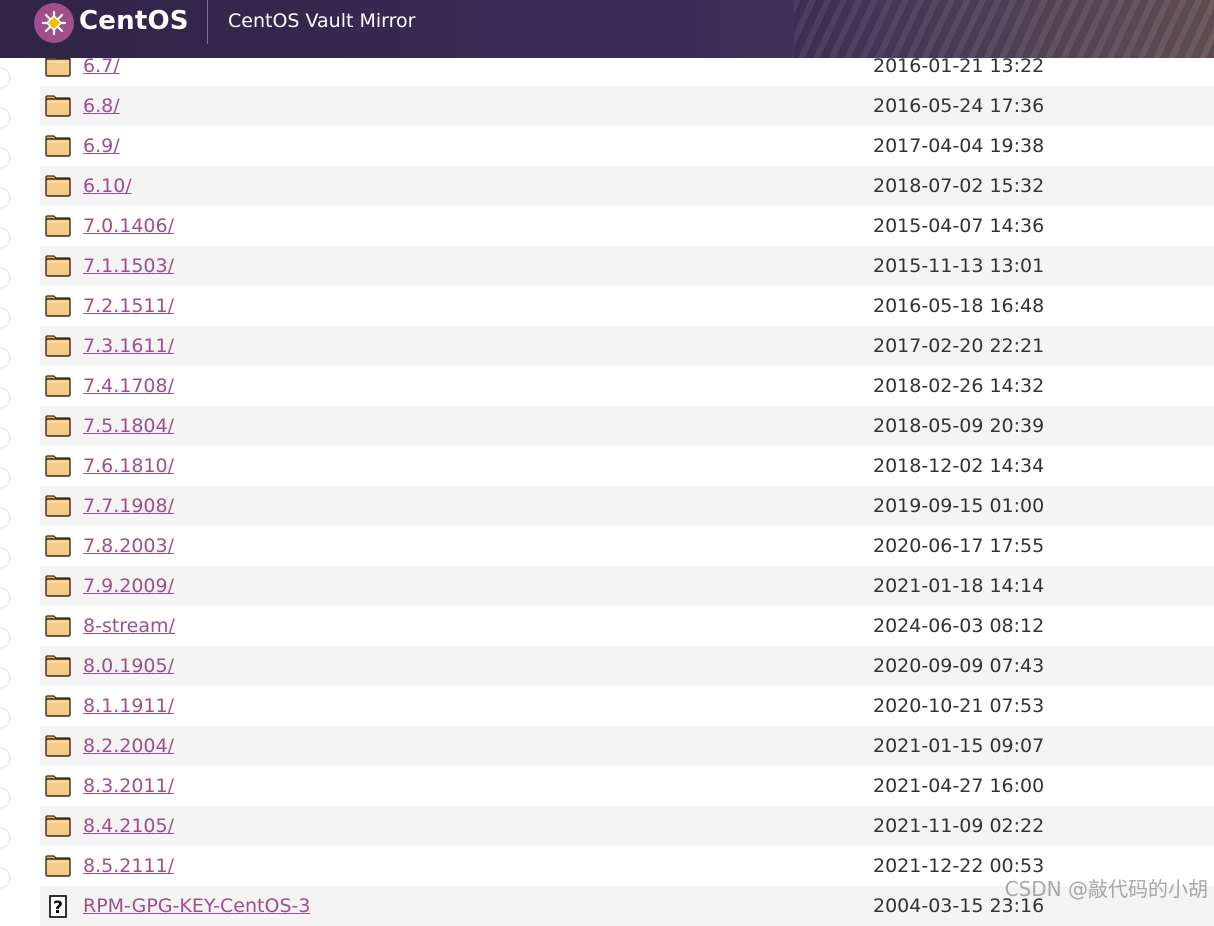 The image size is (1214, 926). I want to click on last-modified-date: 2020-09-09 07:43, so click(959, 666).